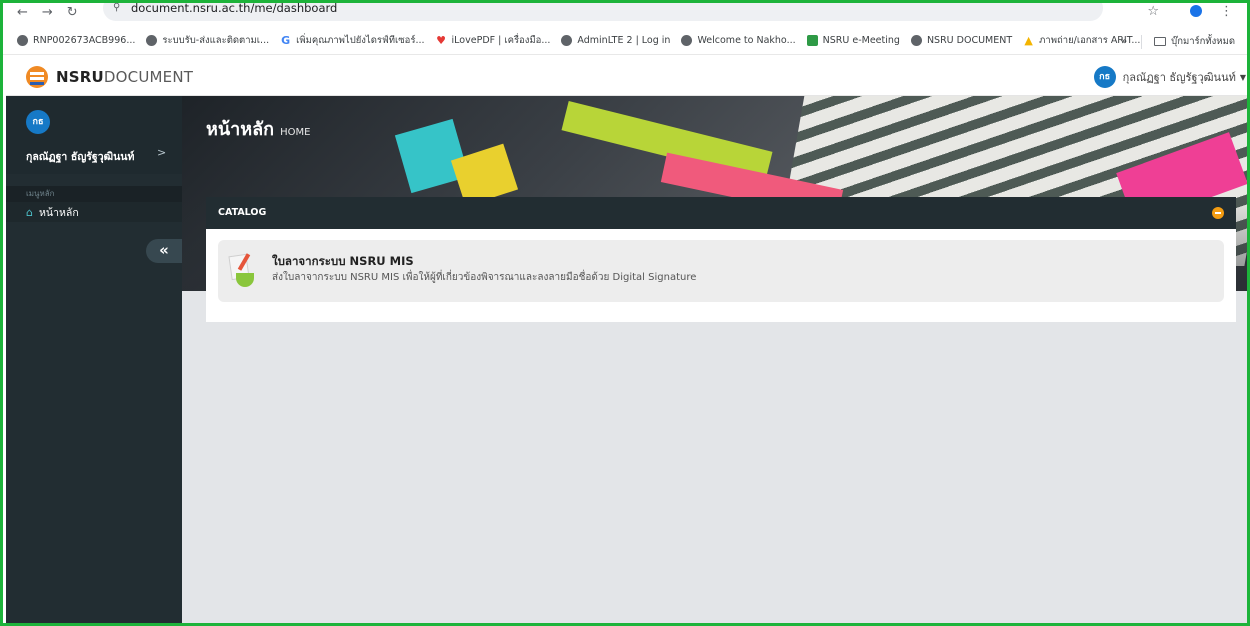  What do you see at coordinates (243, 270) in the screenshot?
I see `document-sign-icon` at bounding box center [243, 270].